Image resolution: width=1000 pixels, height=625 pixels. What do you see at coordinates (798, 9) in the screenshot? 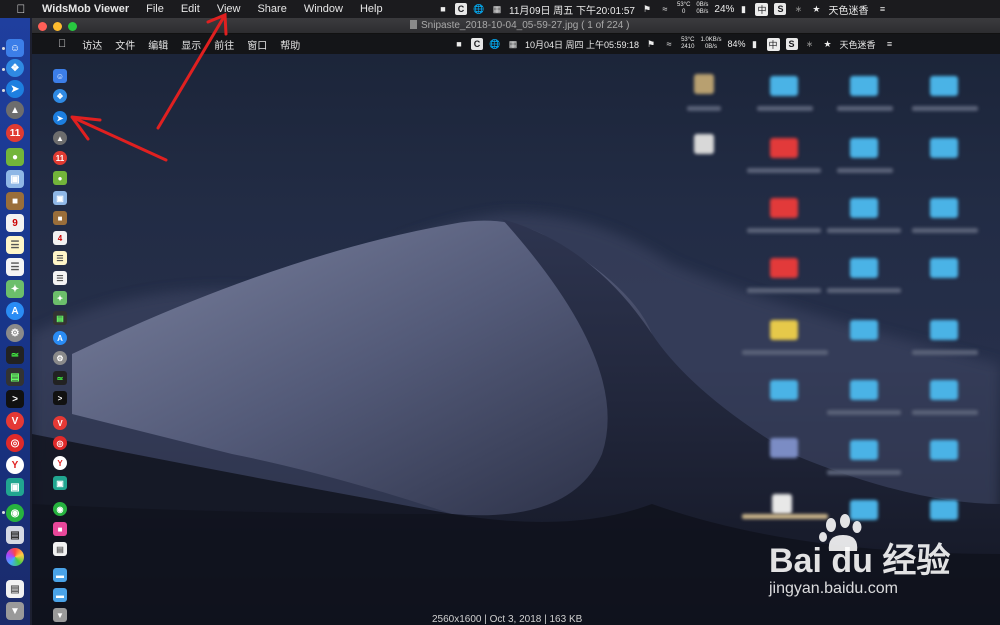
I see `bluetooth-icon: ∗` at bounding box center [798, 9].